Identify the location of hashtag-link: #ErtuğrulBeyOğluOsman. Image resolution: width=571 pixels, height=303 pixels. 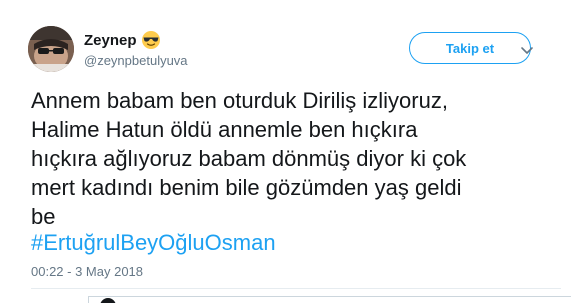
(153, 242).